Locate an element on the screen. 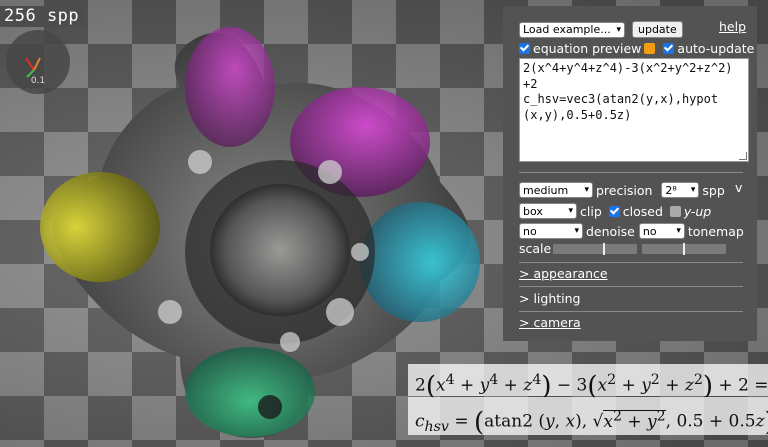 This screenshot has height=447, width=768. lighting-section-toggle: > lighting is located at coordinates (549, 298).